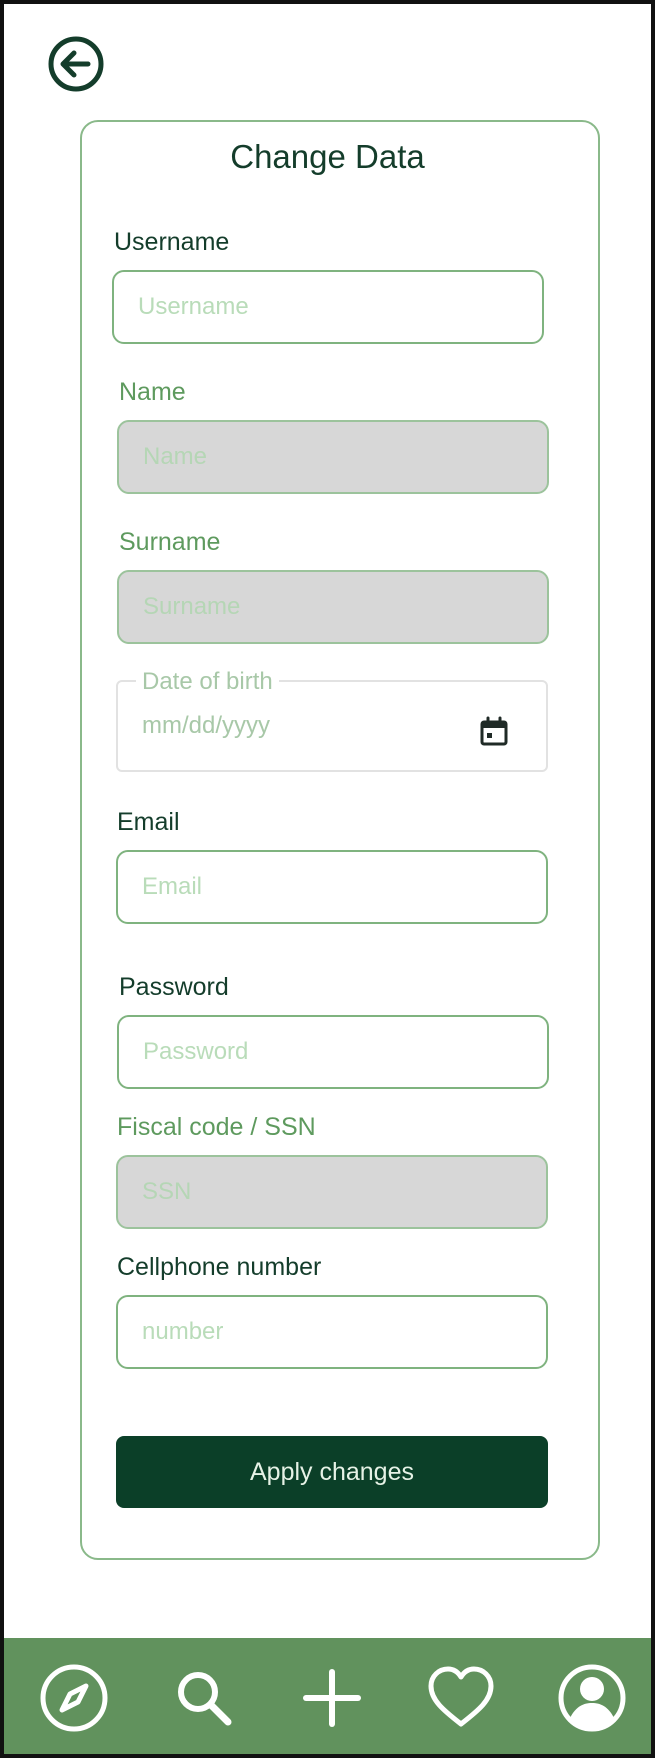 This screenshot has height=1758, width=655. I want to click on back-button, so click(76, 64).